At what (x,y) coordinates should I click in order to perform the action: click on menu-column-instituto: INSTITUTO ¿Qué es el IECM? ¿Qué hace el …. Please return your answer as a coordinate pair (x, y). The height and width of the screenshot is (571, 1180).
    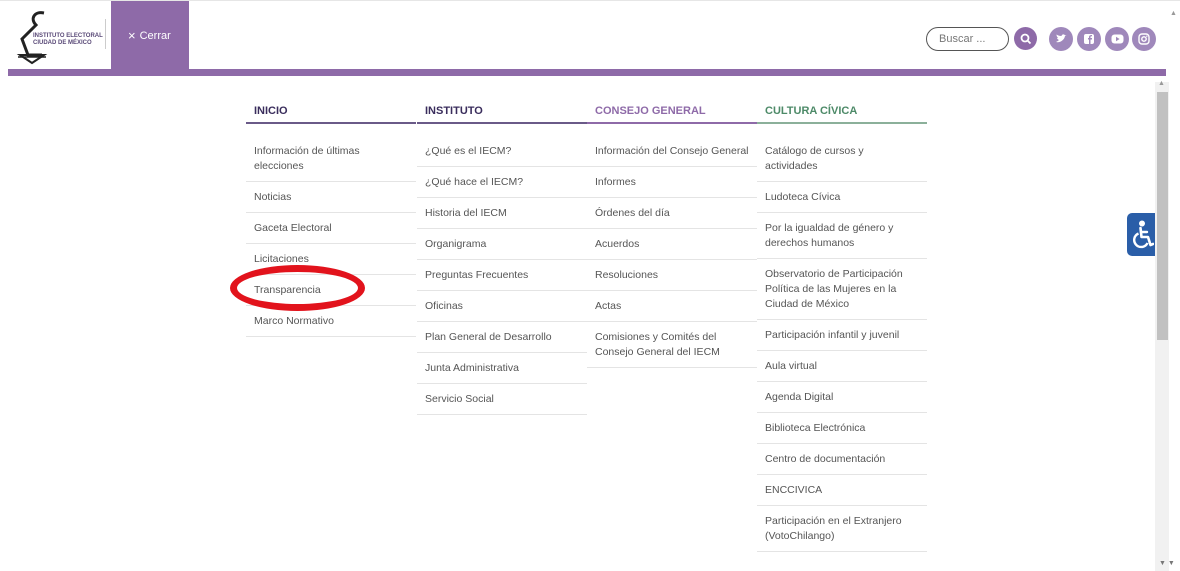
    Looking at the image, I should click on (502, 261).